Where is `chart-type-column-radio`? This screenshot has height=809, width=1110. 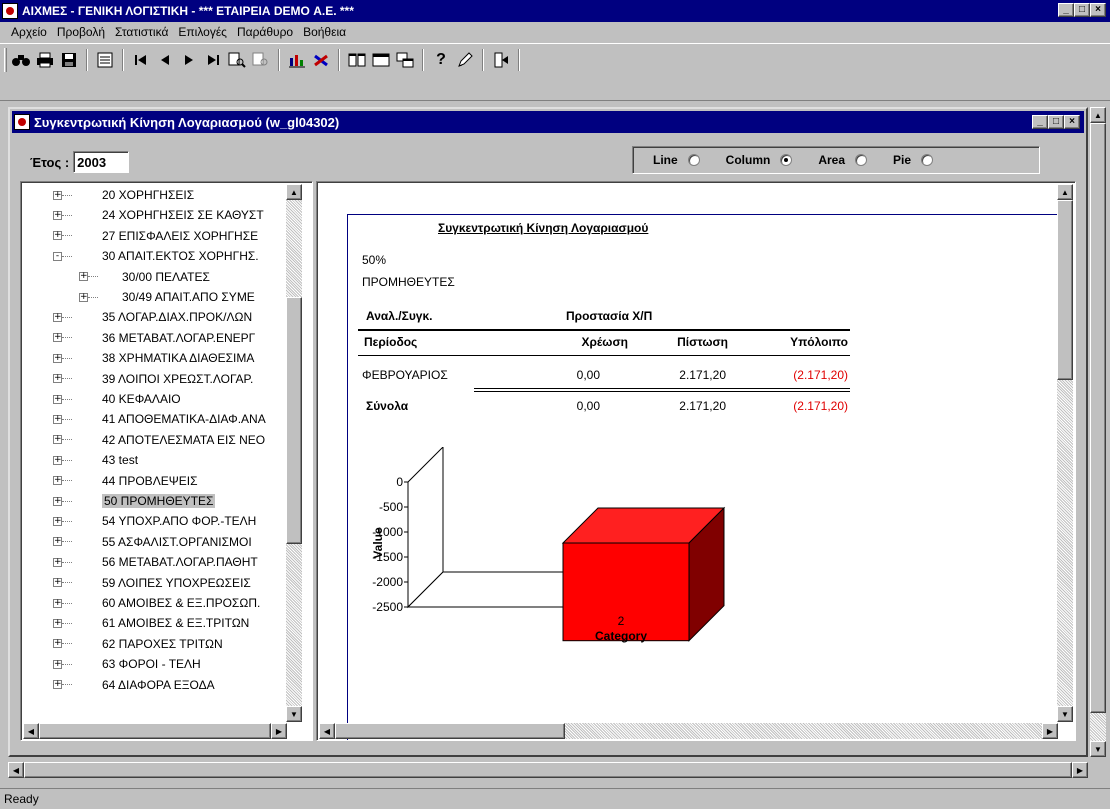
chart-type-column-radio is located at coordinates (786, 160).